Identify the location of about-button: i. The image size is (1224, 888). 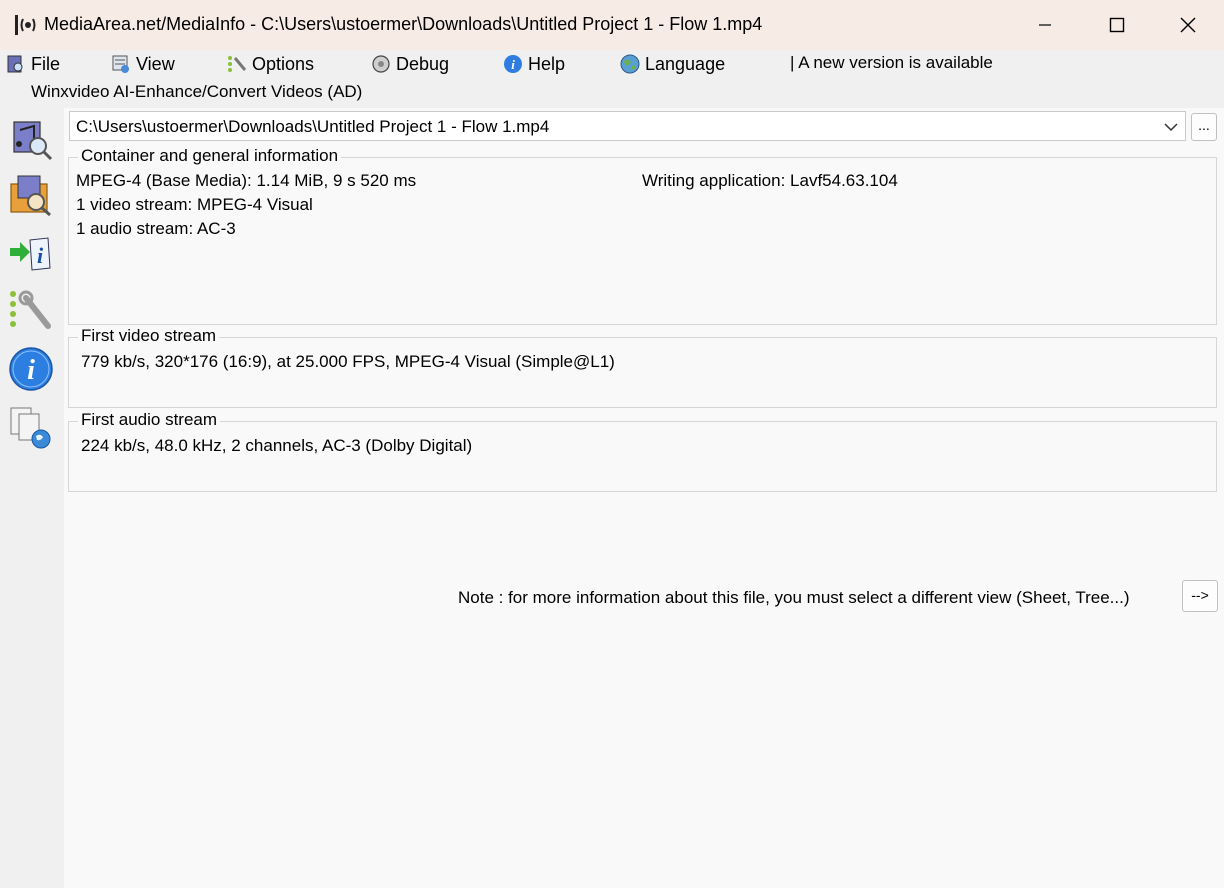
(31, 369).